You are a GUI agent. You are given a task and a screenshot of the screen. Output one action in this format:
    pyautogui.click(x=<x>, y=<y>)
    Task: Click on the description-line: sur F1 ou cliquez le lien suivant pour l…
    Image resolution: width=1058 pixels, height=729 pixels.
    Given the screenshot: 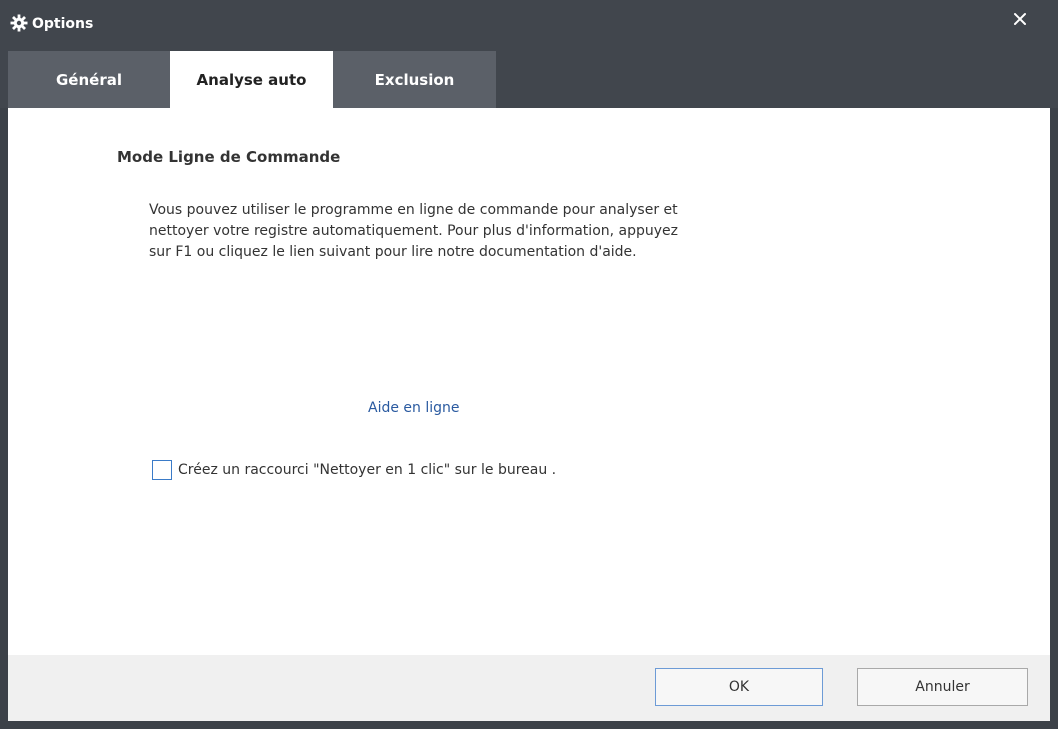 What is the action you would take?
    pyautogui.click(x=393, y=252)
    